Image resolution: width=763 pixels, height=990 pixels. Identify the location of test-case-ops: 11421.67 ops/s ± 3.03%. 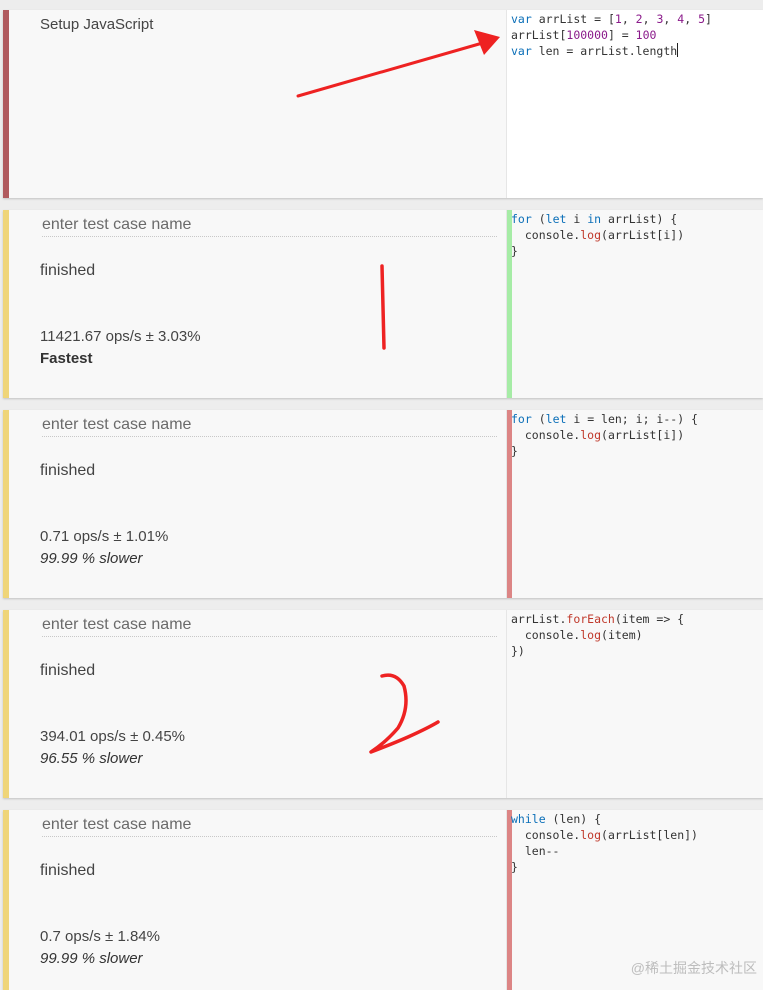
(120, 336).